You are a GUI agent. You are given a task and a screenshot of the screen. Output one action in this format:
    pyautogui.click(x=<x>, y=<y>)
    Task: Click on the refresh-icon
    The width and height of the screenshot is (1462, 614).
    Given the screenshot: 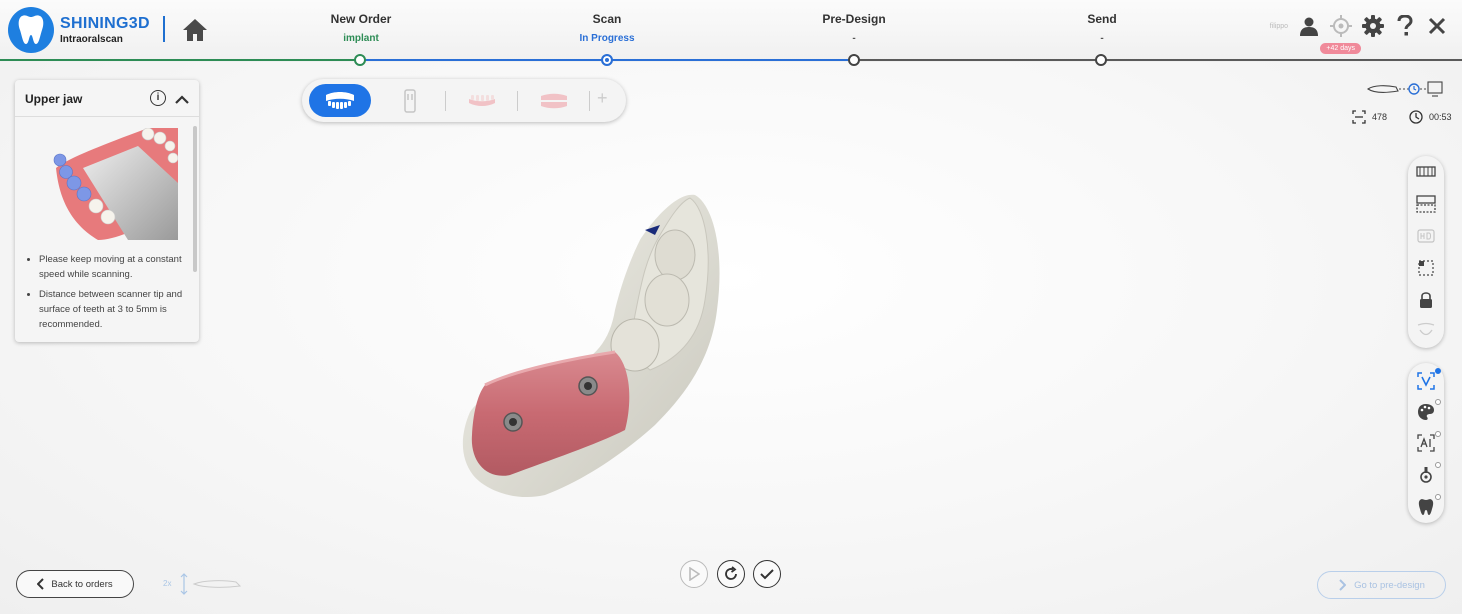 What is the action you would take?
    pyautogui.click(x=731, y=573)
    